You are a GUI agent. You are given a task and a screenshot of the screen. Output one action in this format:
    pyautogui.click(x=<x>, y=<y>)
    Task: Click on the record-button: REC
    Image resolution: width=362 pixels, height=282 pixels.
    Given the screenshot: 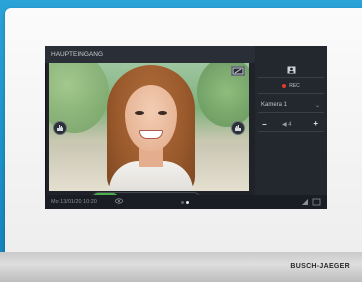 What is the action you would take?
    pyautogui.click(x=291, y=86)
    